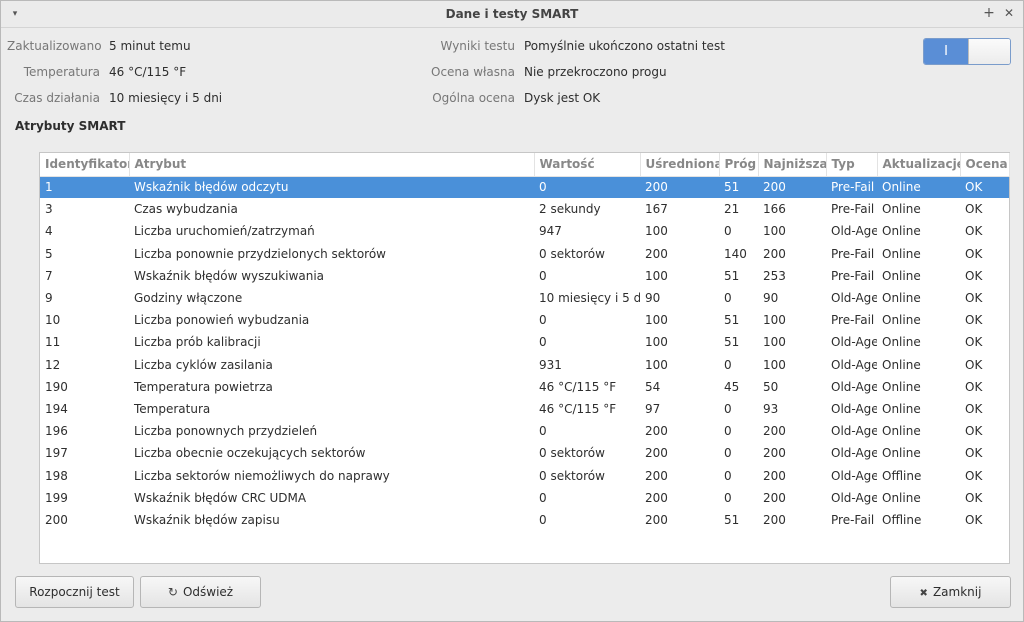  What do you see at coordinates (732, 209) in the screenshot?
I see `cell-threshold: 21` at bounding box center [732, 209].